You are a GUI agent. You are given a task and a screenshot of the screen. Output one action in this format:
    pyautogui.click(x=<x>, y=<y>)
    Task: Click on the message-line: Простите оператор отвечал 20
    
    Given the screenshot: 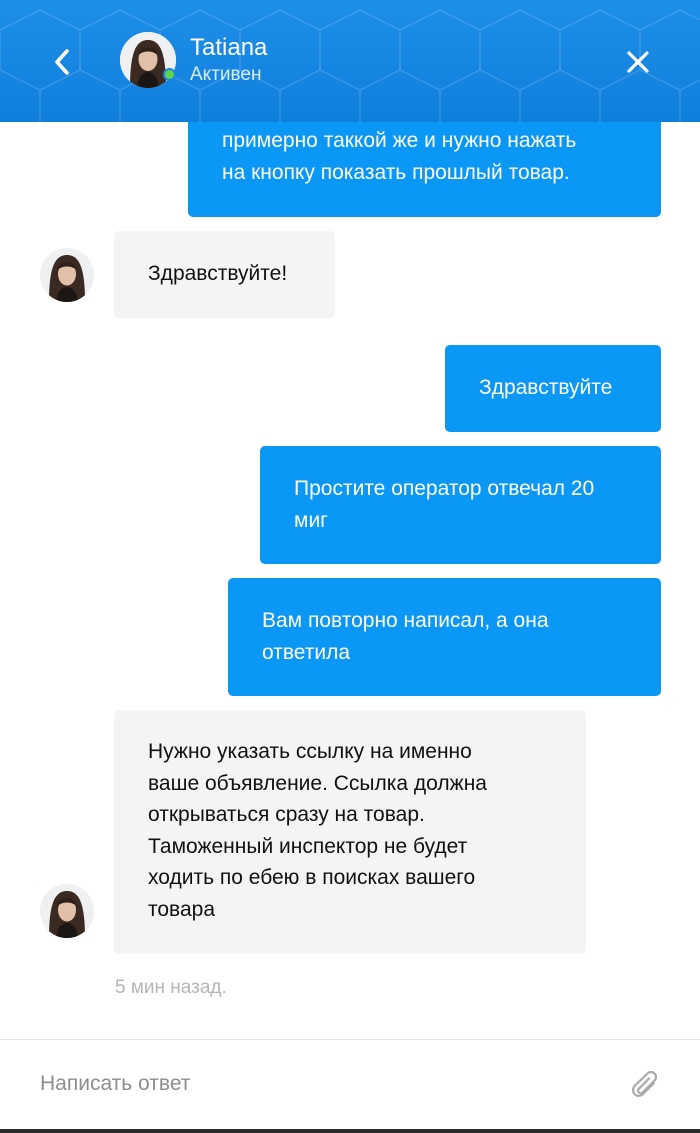 What is the action you would take?
    pyautogui.click(x=444, y=488)
    